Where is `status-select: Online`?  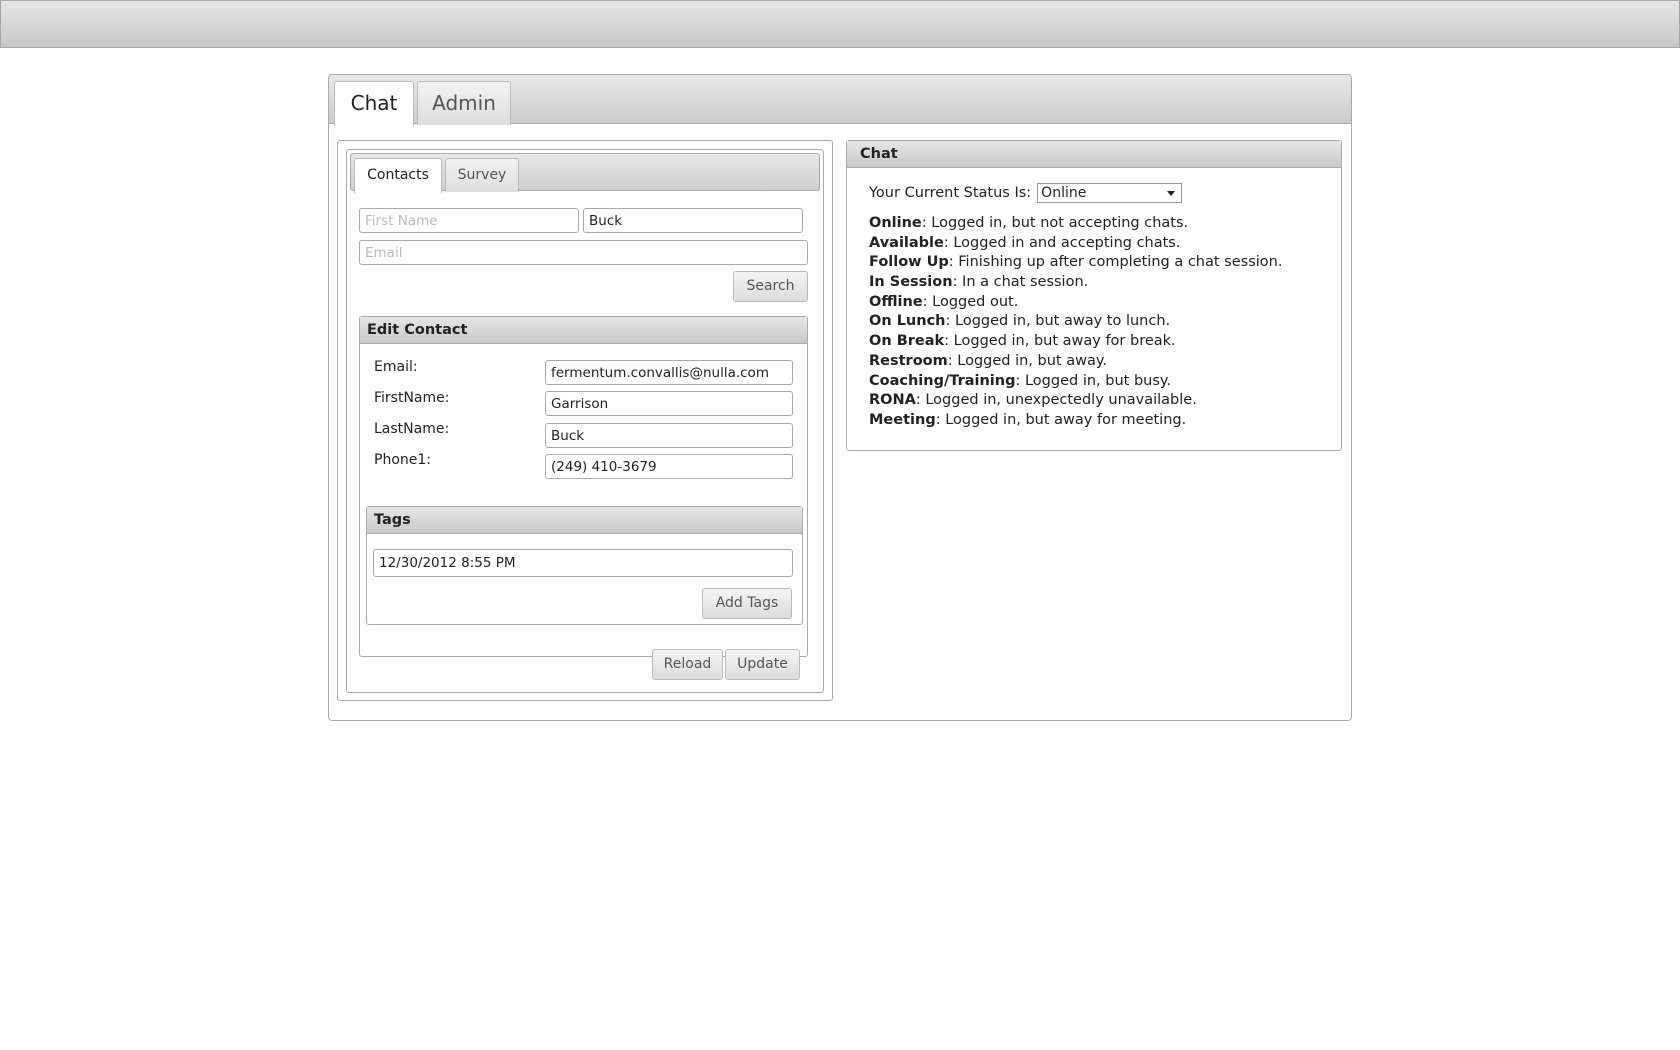
status-select: Online is located at coordinates (1110, 193).